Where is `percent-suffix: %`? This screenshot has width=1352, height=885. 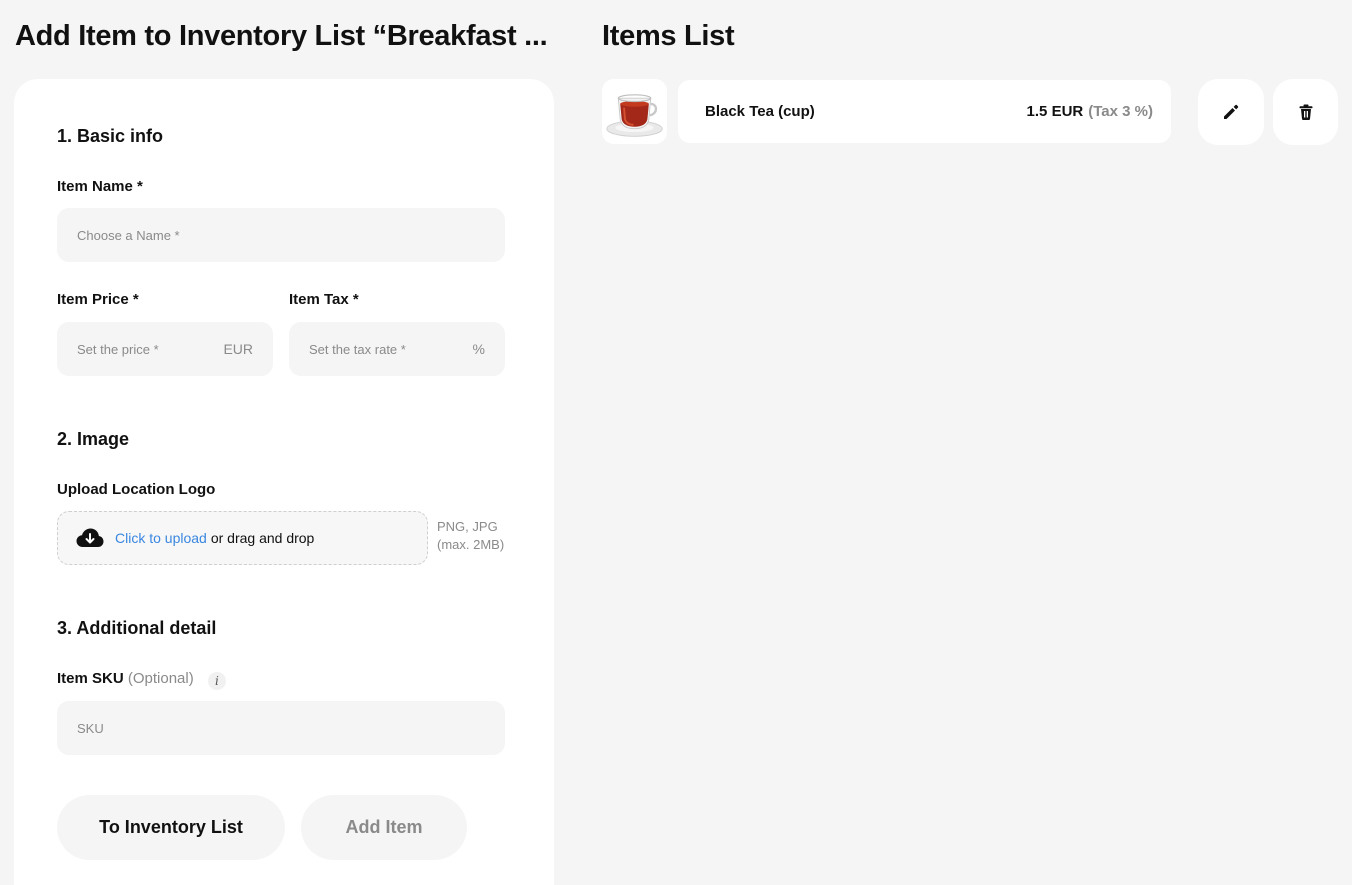
percent-suffix: % is located at coordinates (478, 349).